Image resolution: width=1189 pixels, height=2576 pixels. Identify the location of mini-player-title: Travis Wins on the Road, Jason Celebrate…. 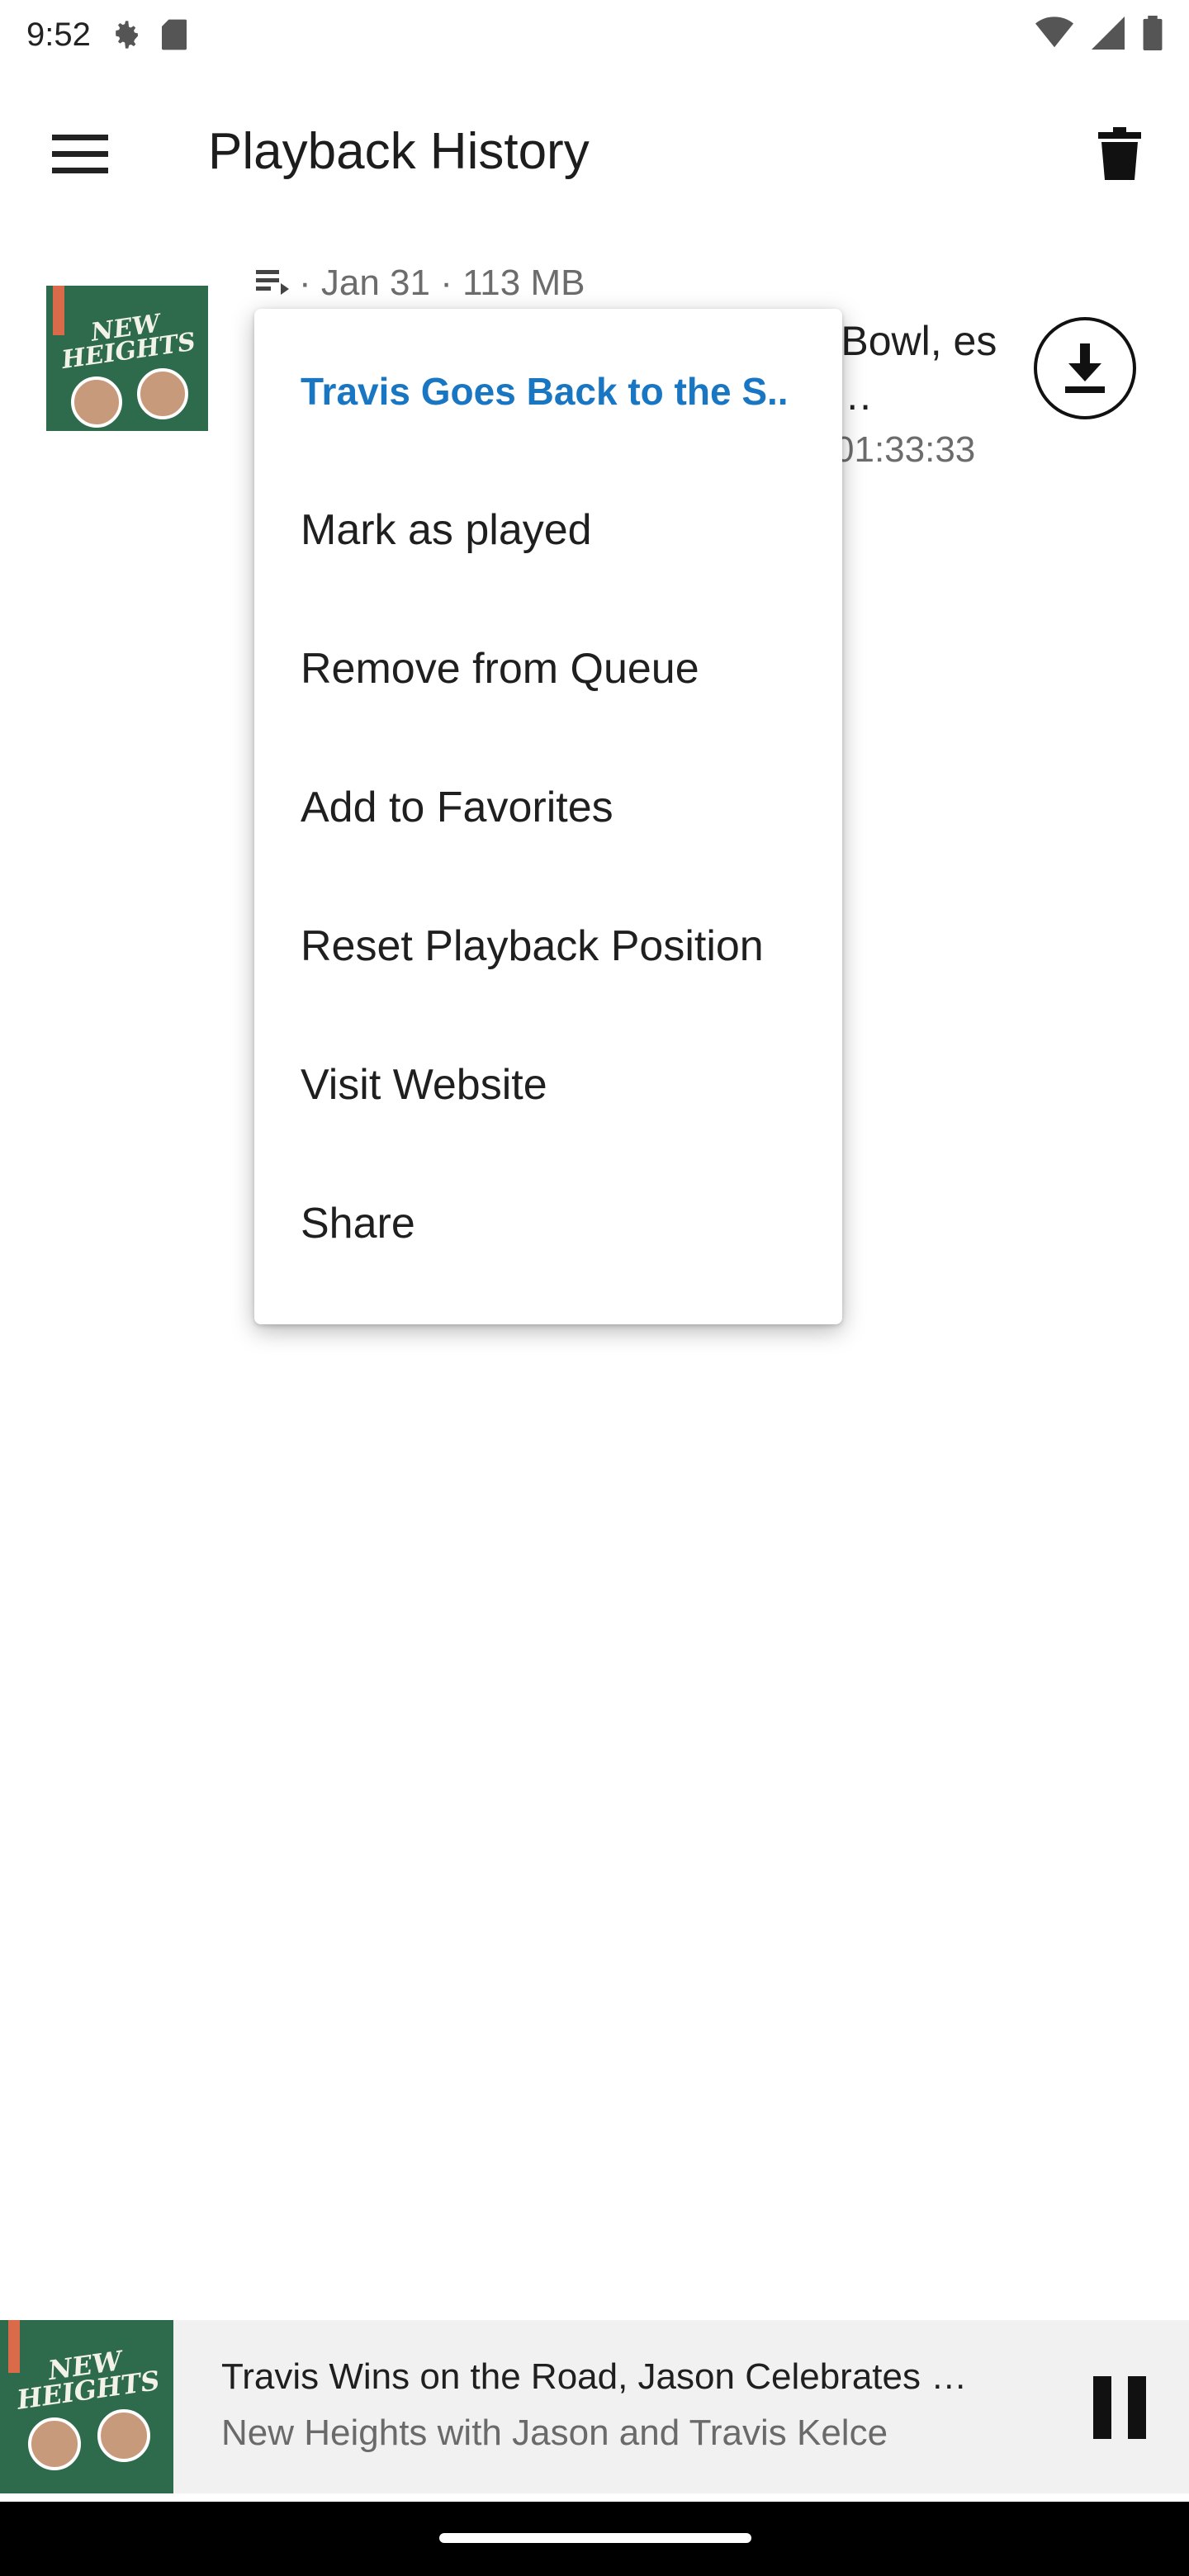
(594, 2376).